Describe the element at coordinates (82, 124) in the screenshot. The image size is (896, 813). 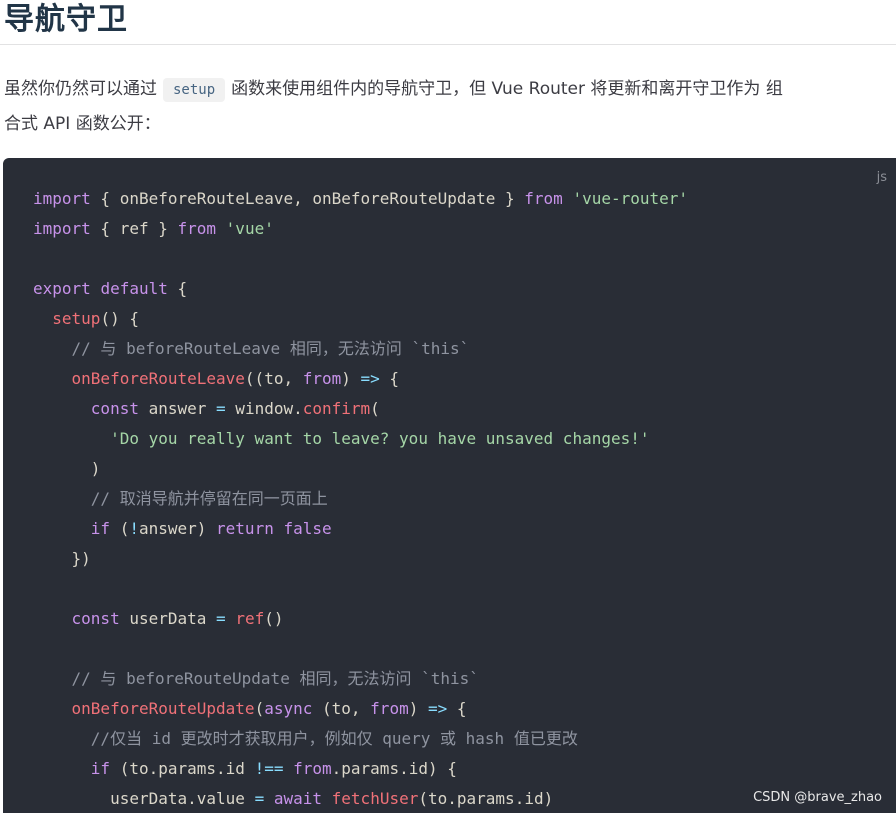
I see `intro-text-line2: 合式 API 函数公开：` at that location.